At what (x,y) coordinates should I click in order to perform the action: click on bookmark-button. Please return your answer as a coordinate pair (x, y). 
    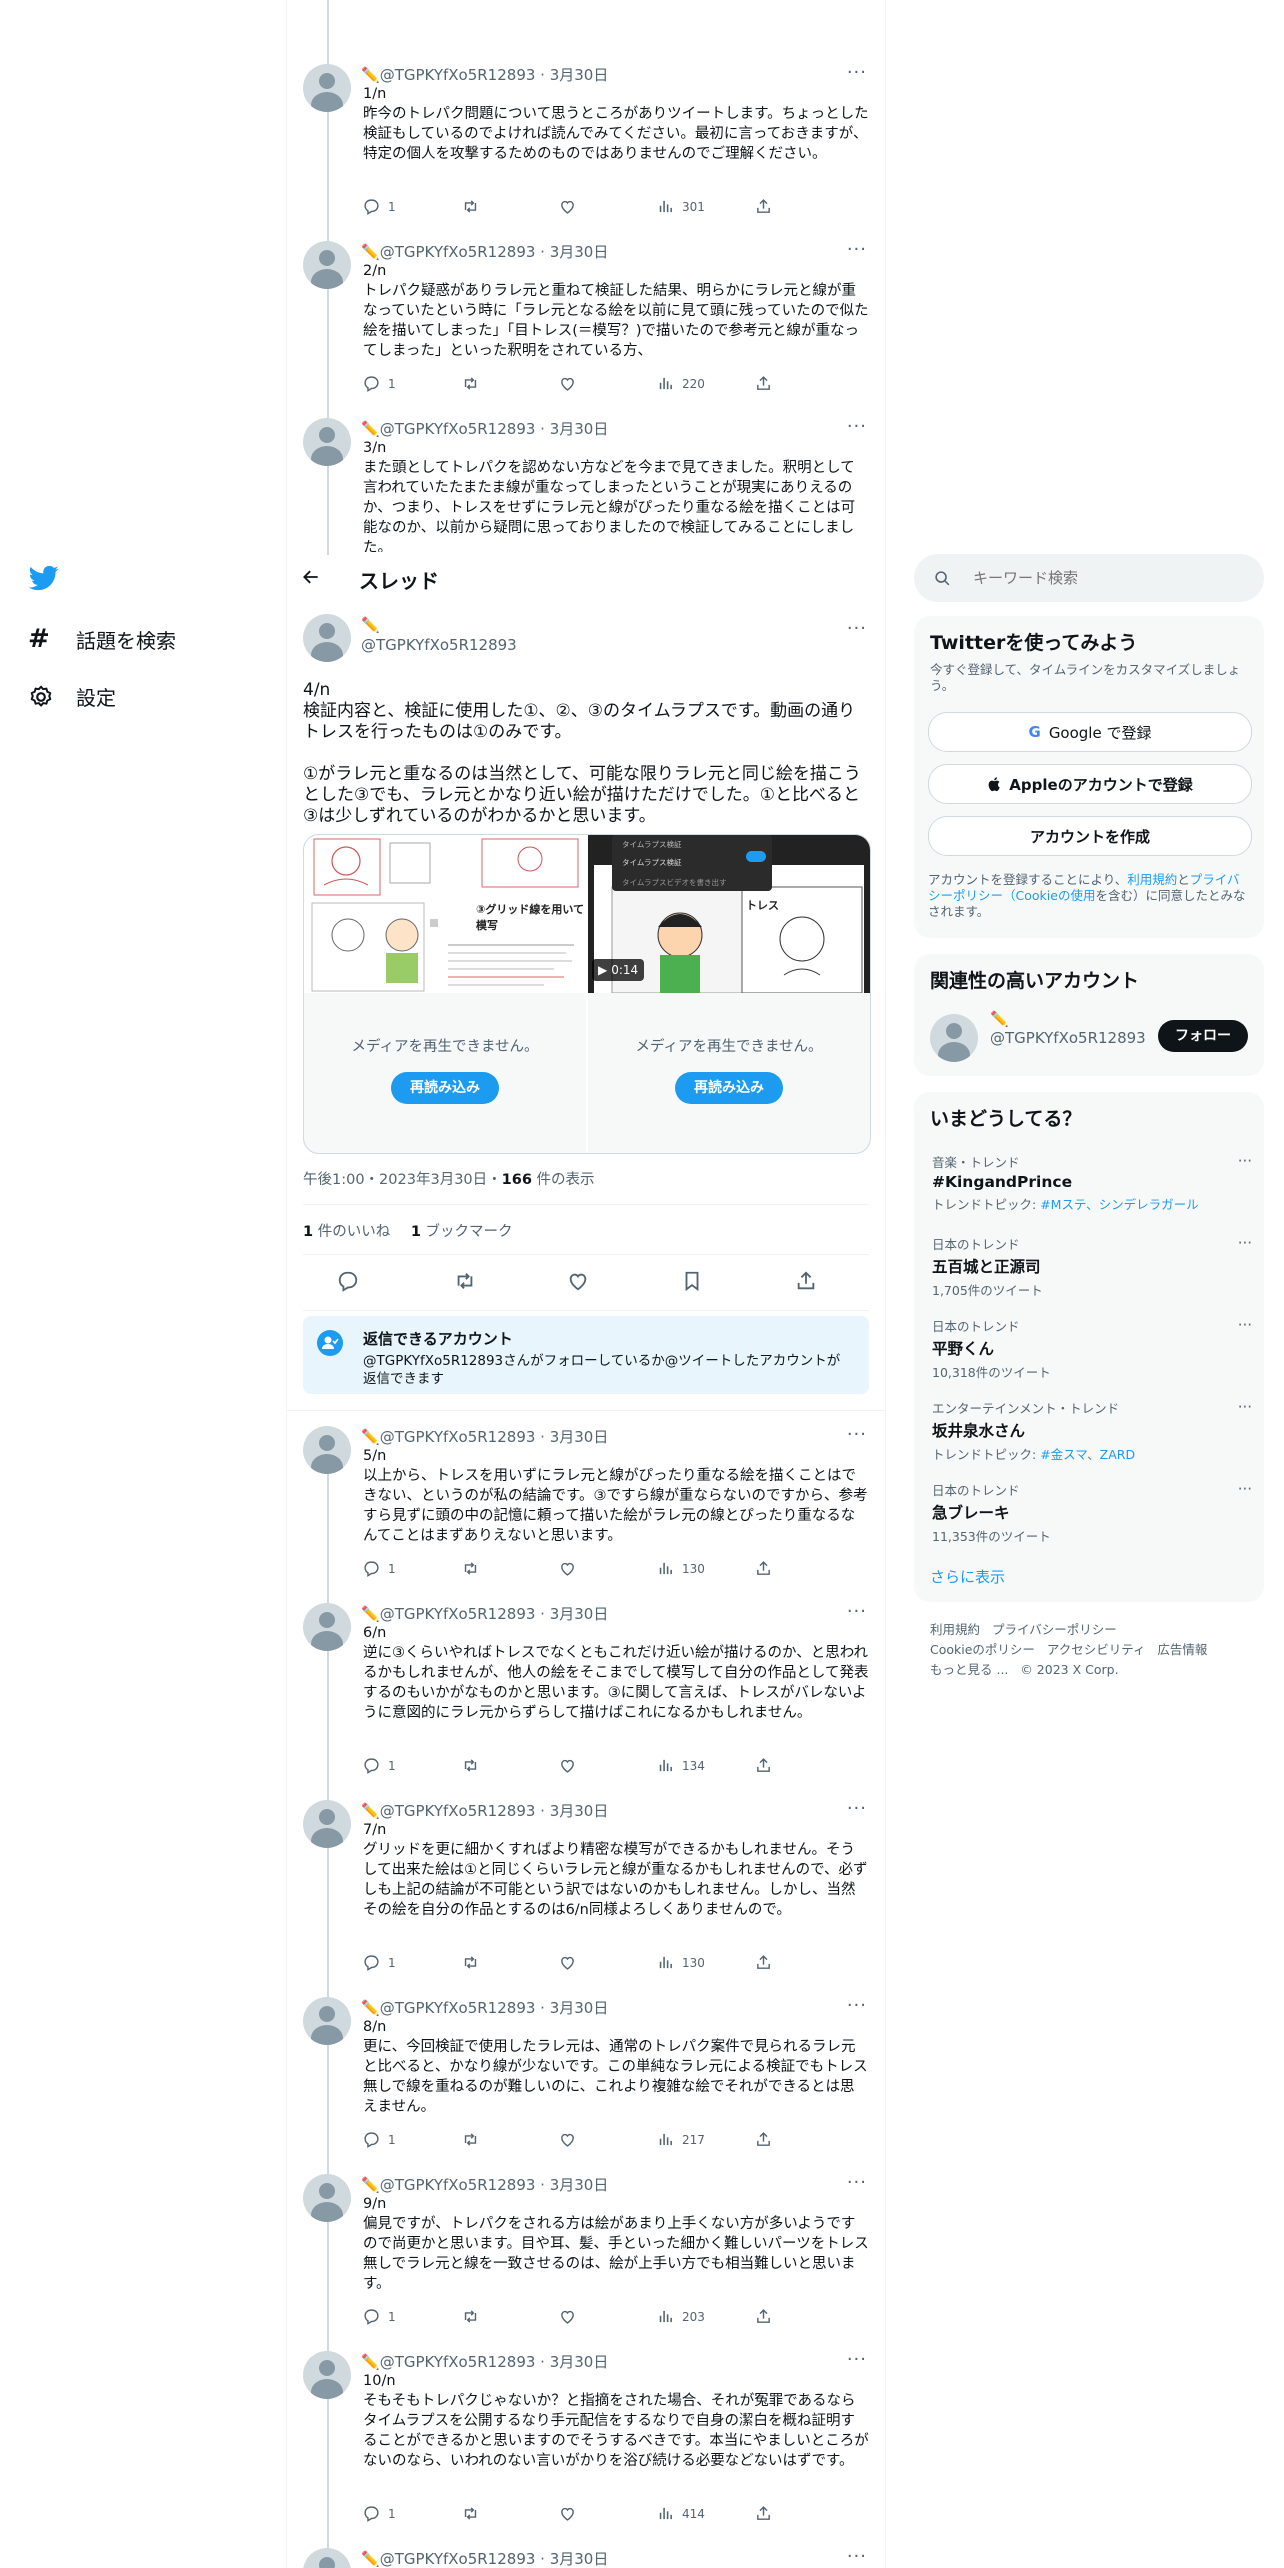
    Looking at the image, I should click on (692, 1281).